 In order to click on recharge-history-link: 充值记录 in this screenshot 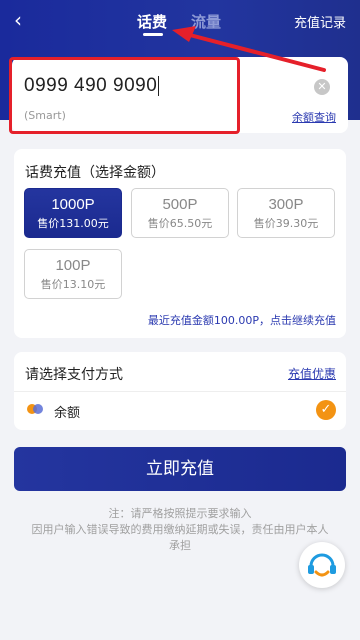, I will do `click(320, 21)`.